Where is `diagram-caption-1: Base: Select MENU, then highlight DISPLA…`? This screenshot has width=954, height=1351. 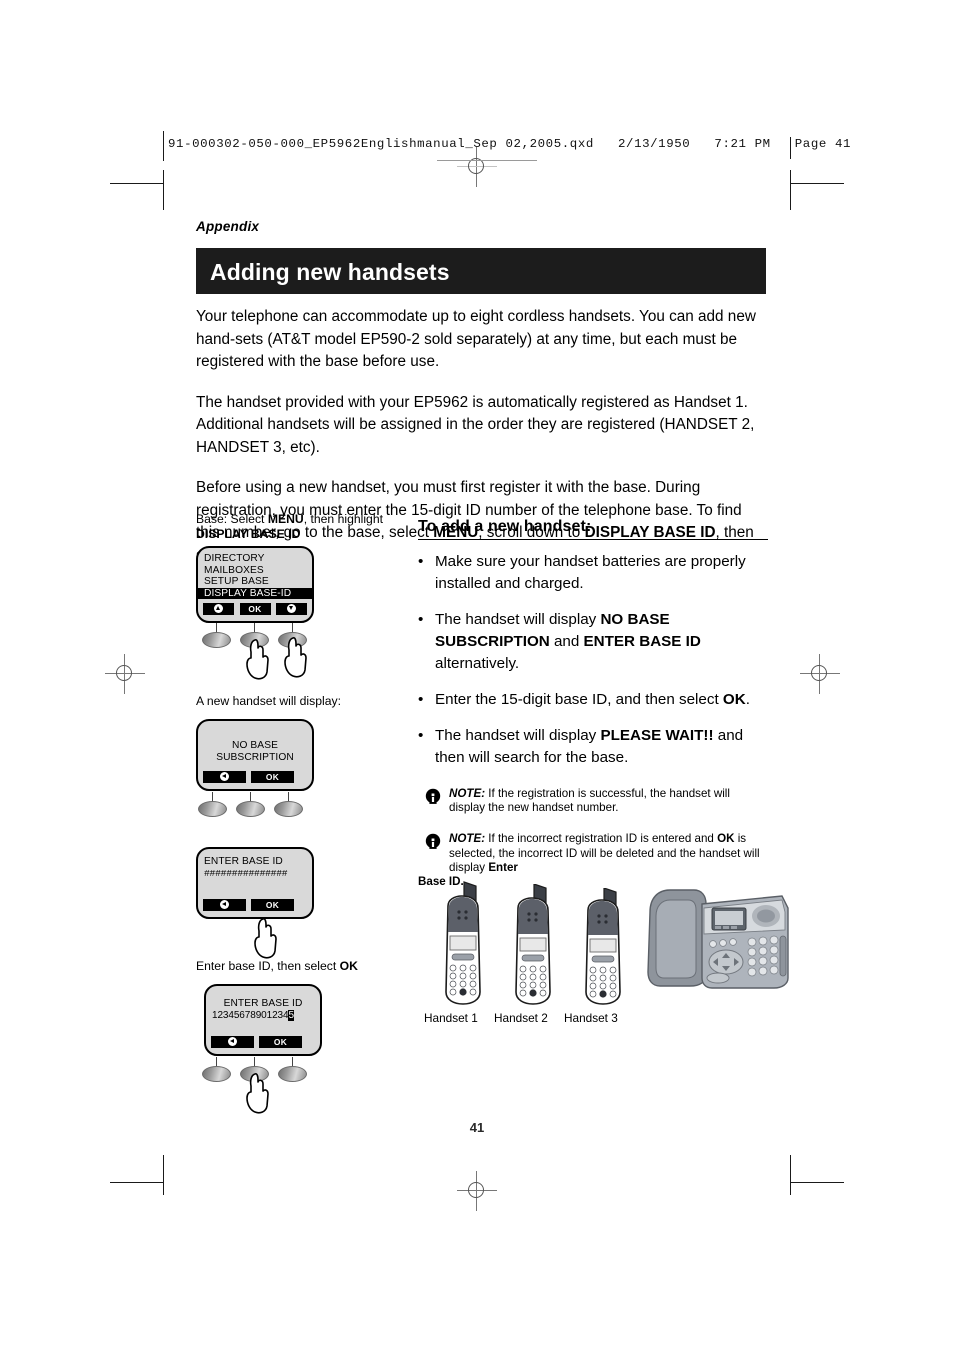 diagram-caption-1: Base: Select MENU, then highlight DISPLA… is located at coordinates (296, 527).